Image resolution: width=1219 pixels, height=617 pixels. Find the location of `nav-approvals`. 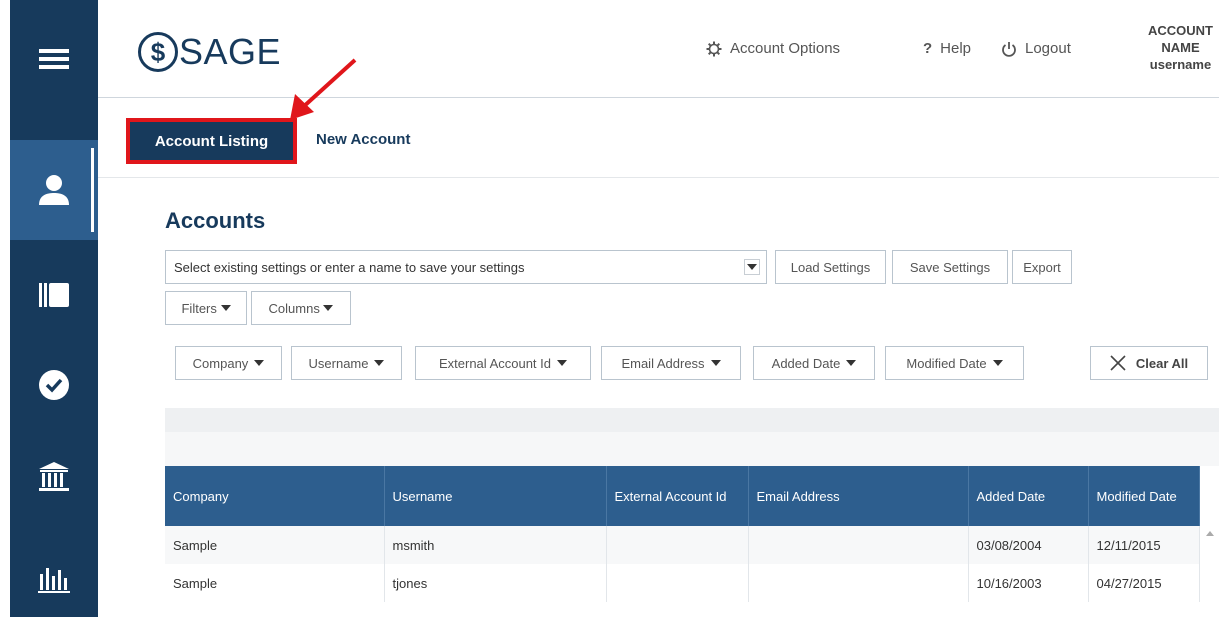

nav-approvals is located at coordinates (54, 385).